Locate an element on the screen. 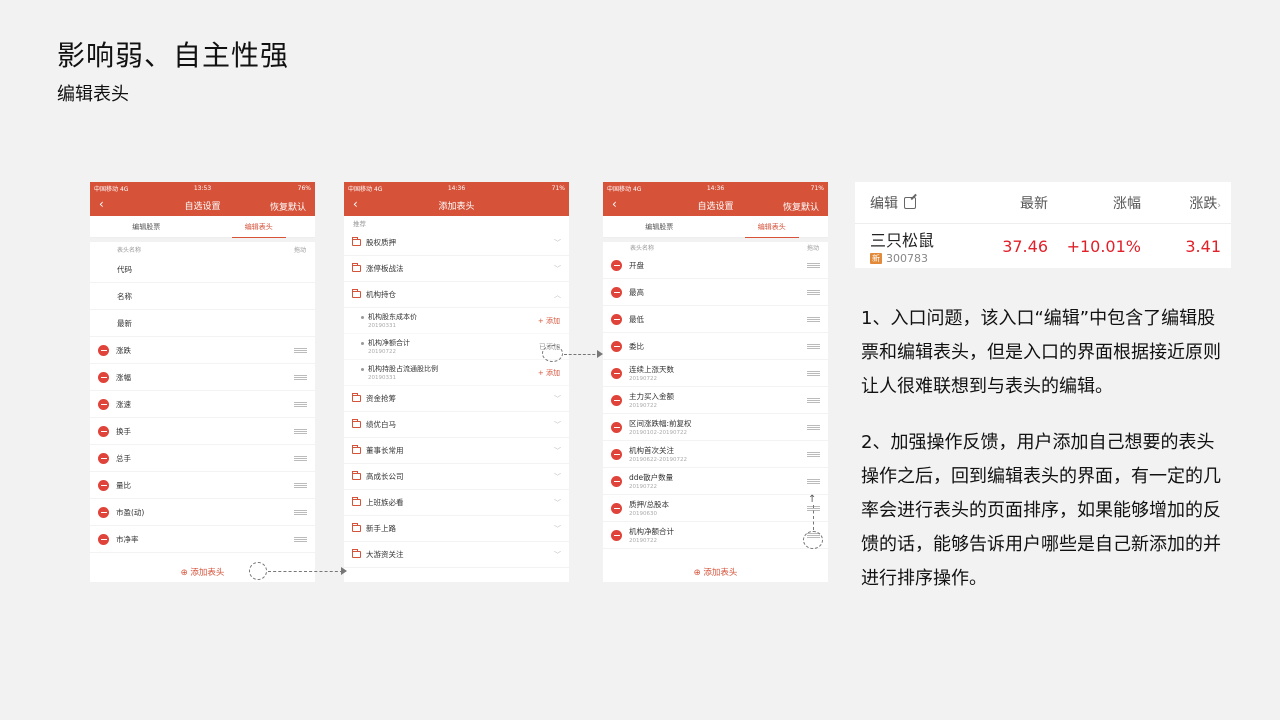  item-label: 连续上涨天数 20190722 is located at coordinates (718, 373).